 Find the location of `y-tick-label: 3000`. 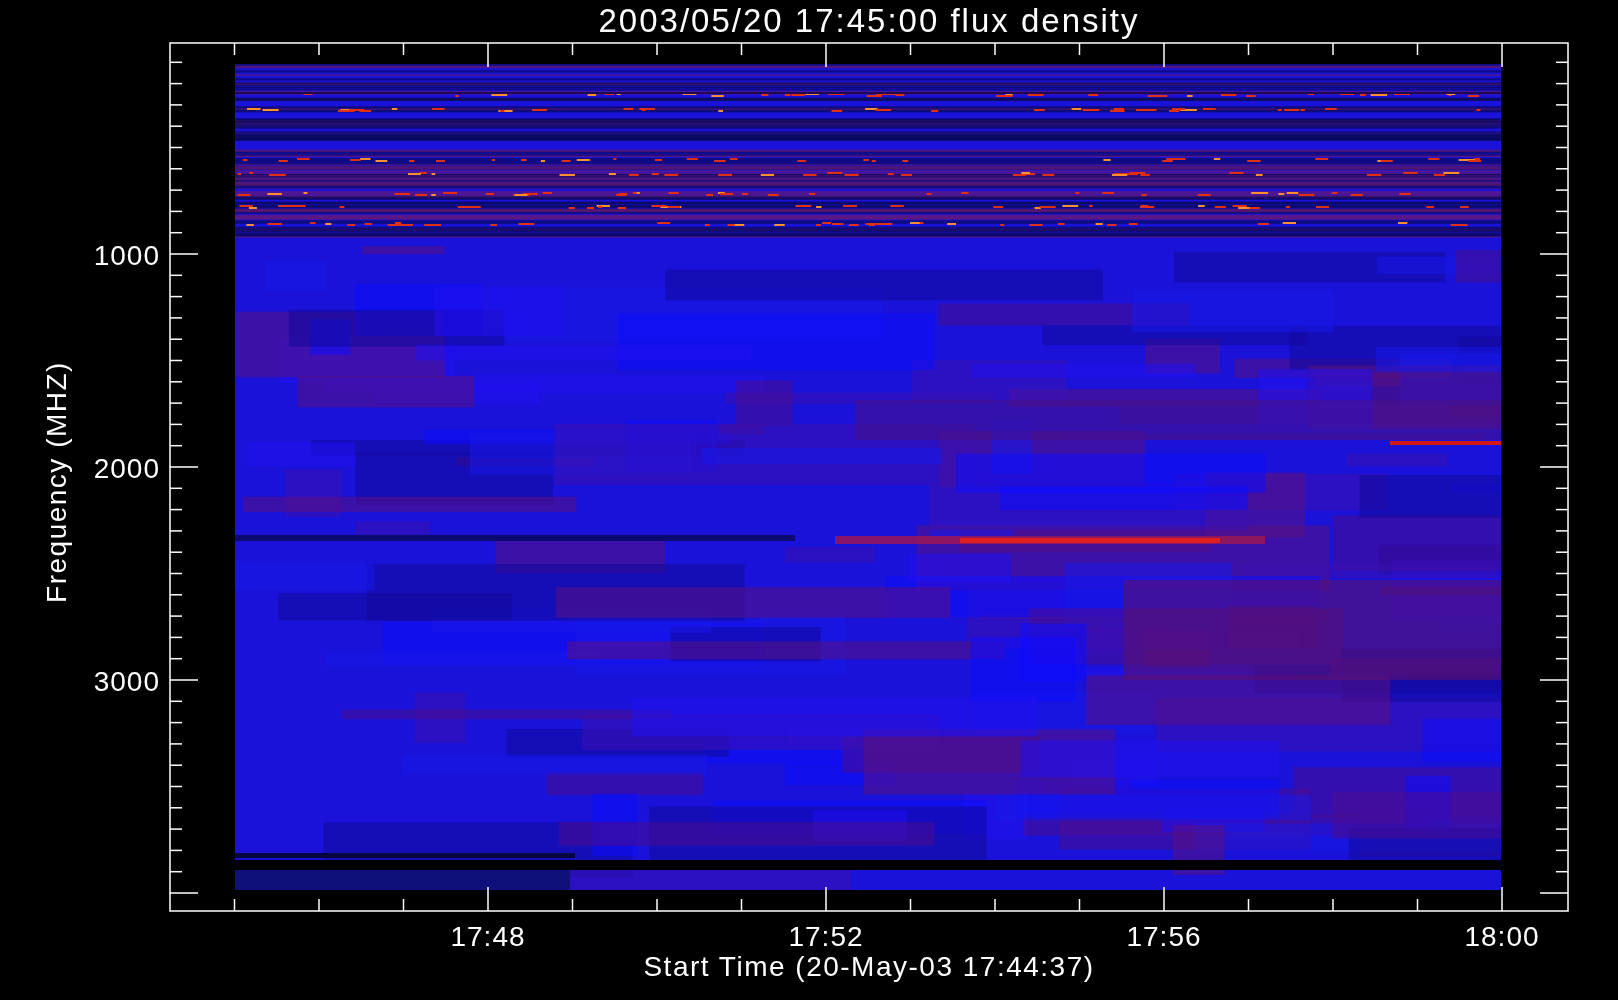

y-tick-label: 3000 is located at coordinates (126, 681).